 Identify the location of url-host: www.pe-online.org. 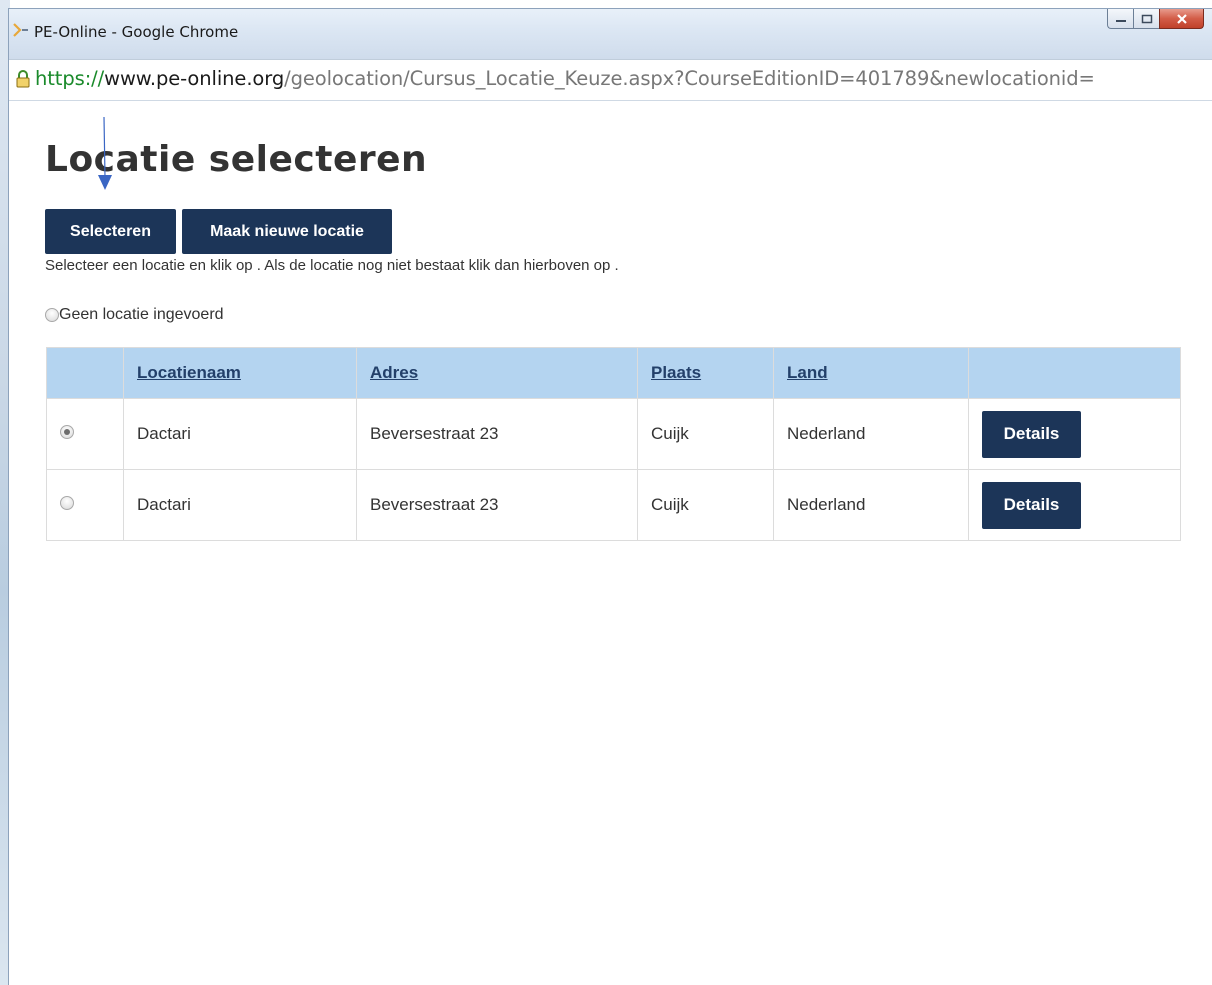
(194, 78).